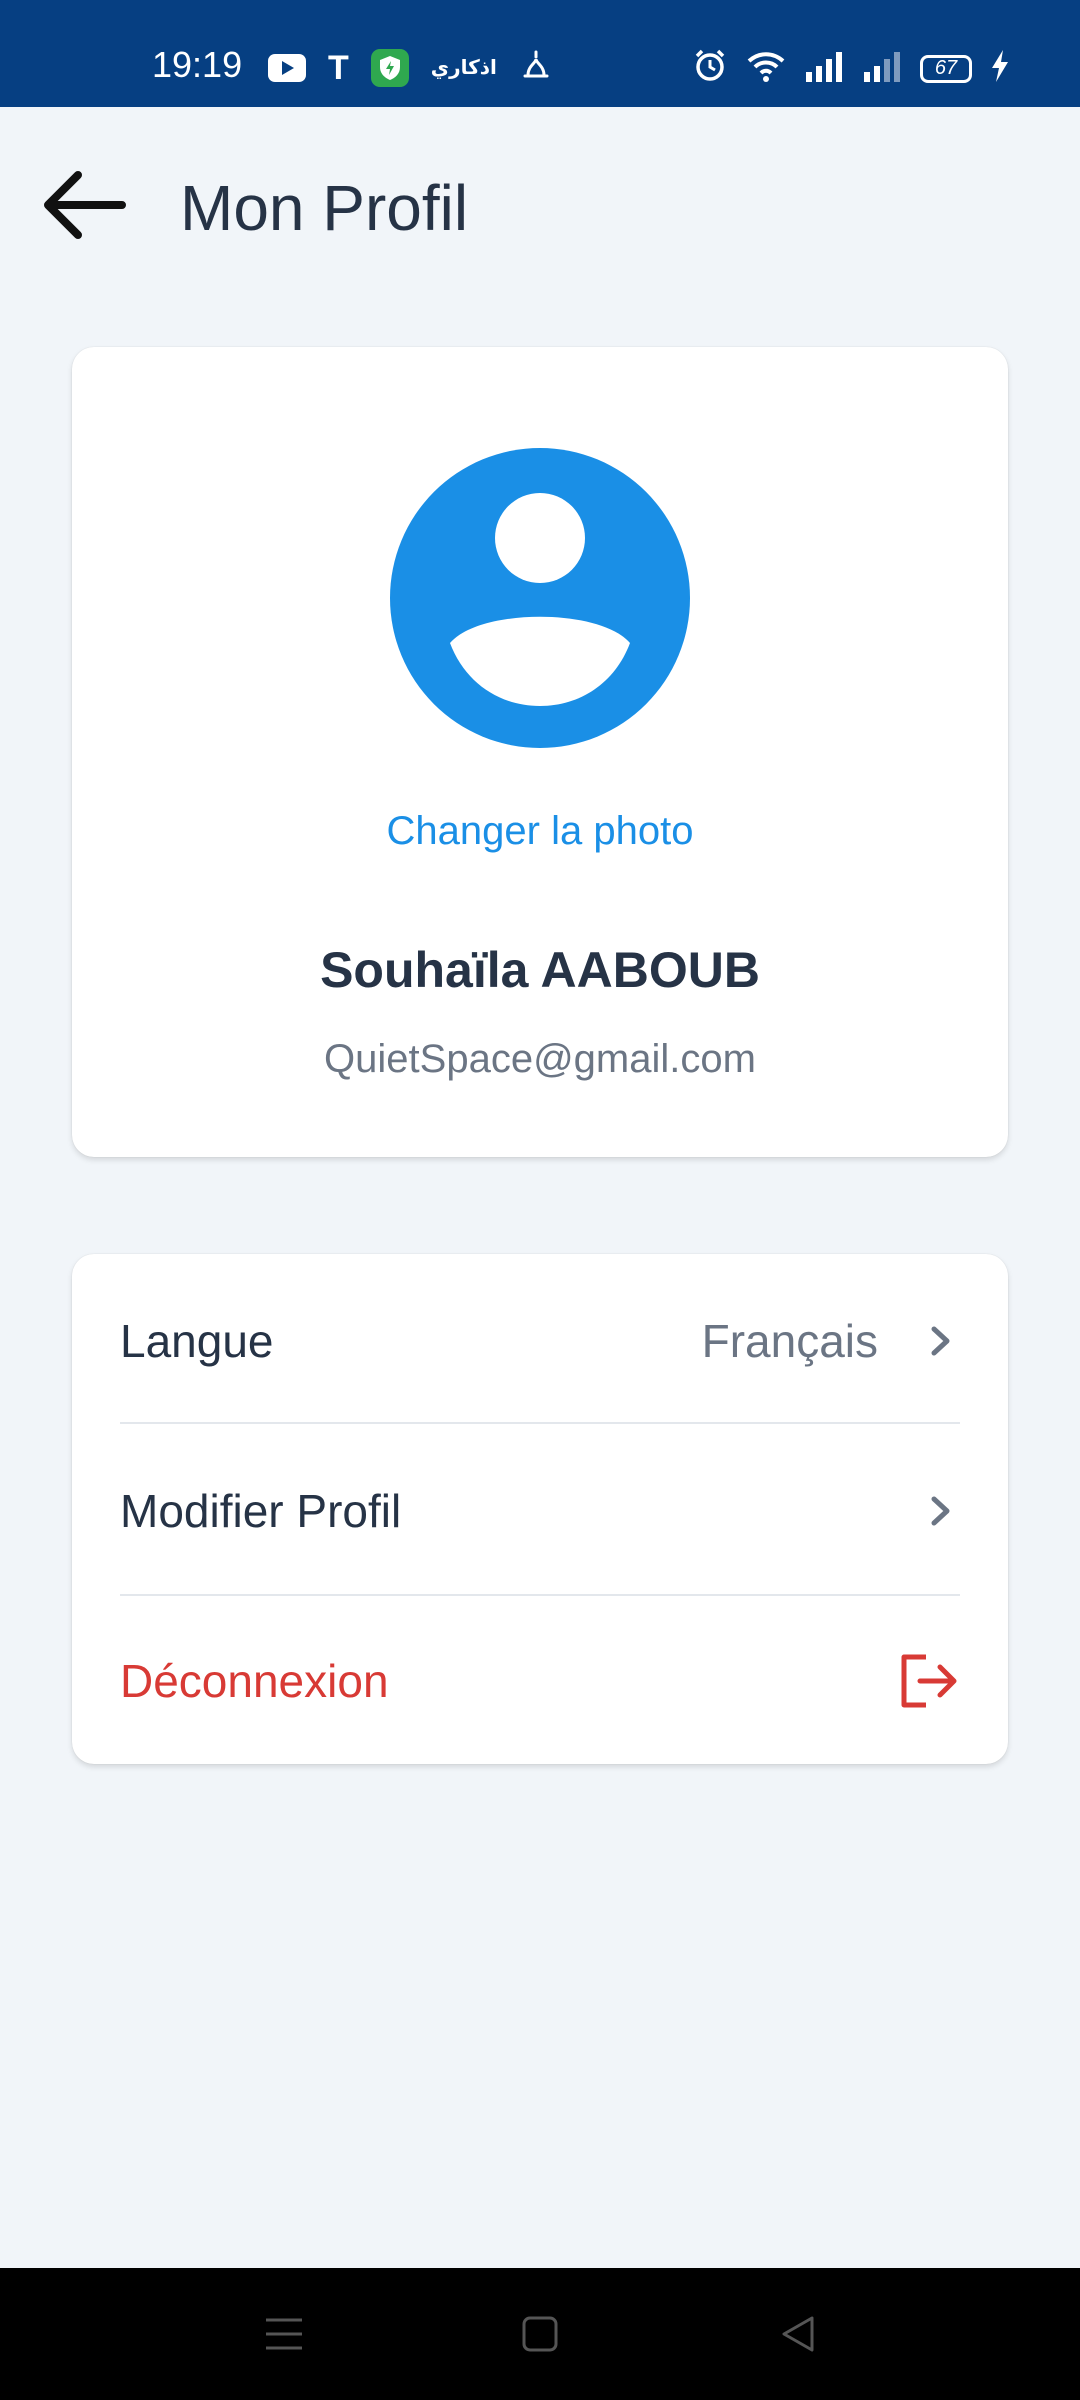 Image resolution: width=1080 pixels, height=2400 pixels. Describe the element at coordinates (324, 208) in the screenshot. I see `page-title: Mon Profil` at that location.